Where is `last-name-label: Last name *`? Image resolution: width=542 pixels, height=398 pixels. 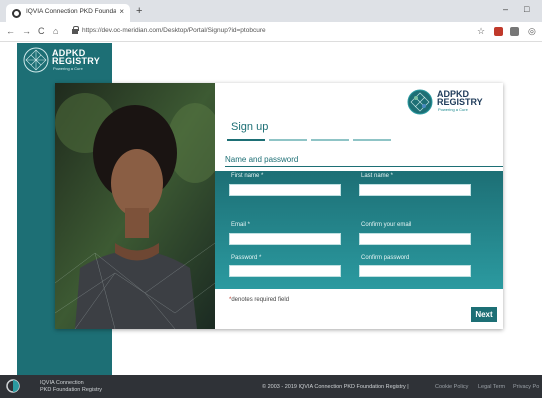
last-name-label: Last name * is located at coordinates (377, 176).